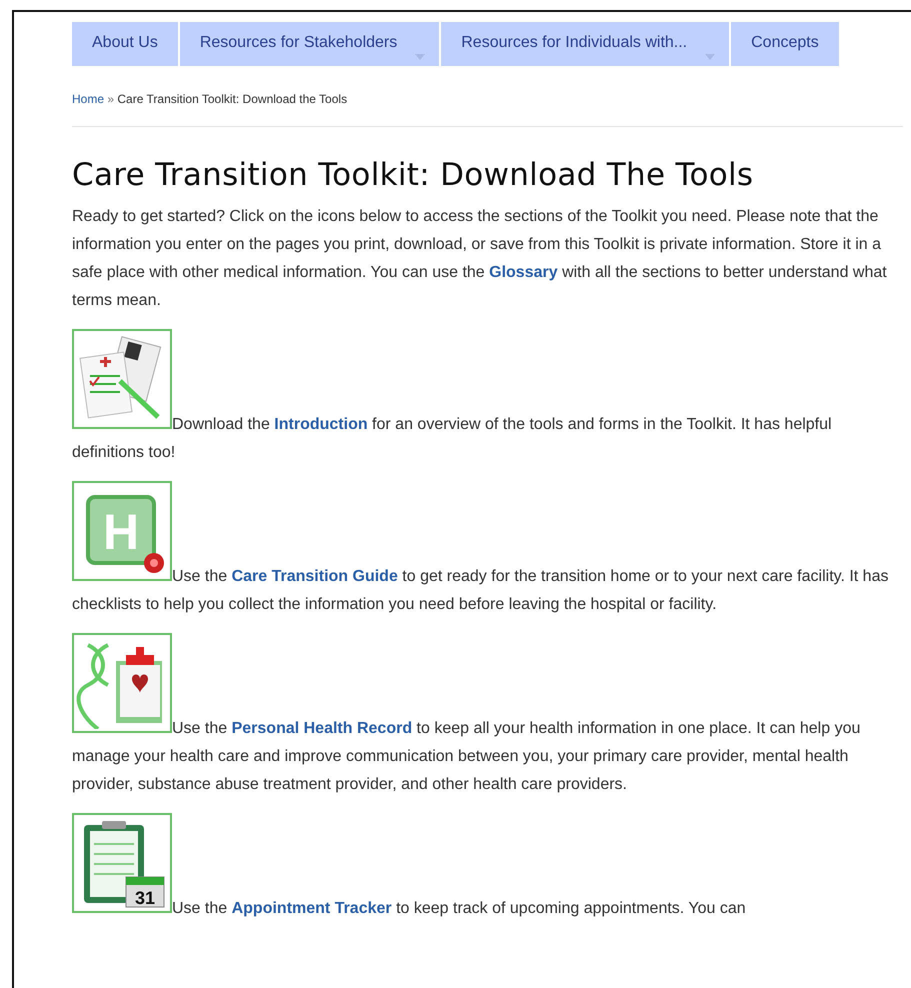  I want to click on section-link: Personal Health Record, so click(322, 728).